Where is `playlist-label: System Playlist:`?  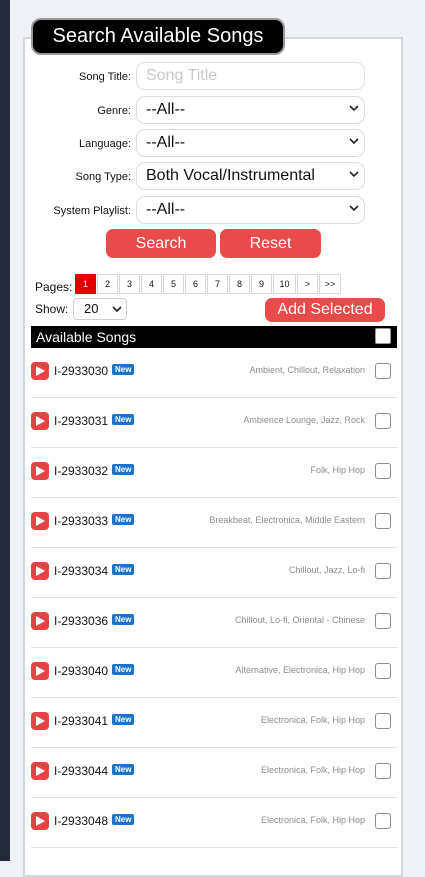 playlist-label: System Playlist: is located at coordinates (92, 211).